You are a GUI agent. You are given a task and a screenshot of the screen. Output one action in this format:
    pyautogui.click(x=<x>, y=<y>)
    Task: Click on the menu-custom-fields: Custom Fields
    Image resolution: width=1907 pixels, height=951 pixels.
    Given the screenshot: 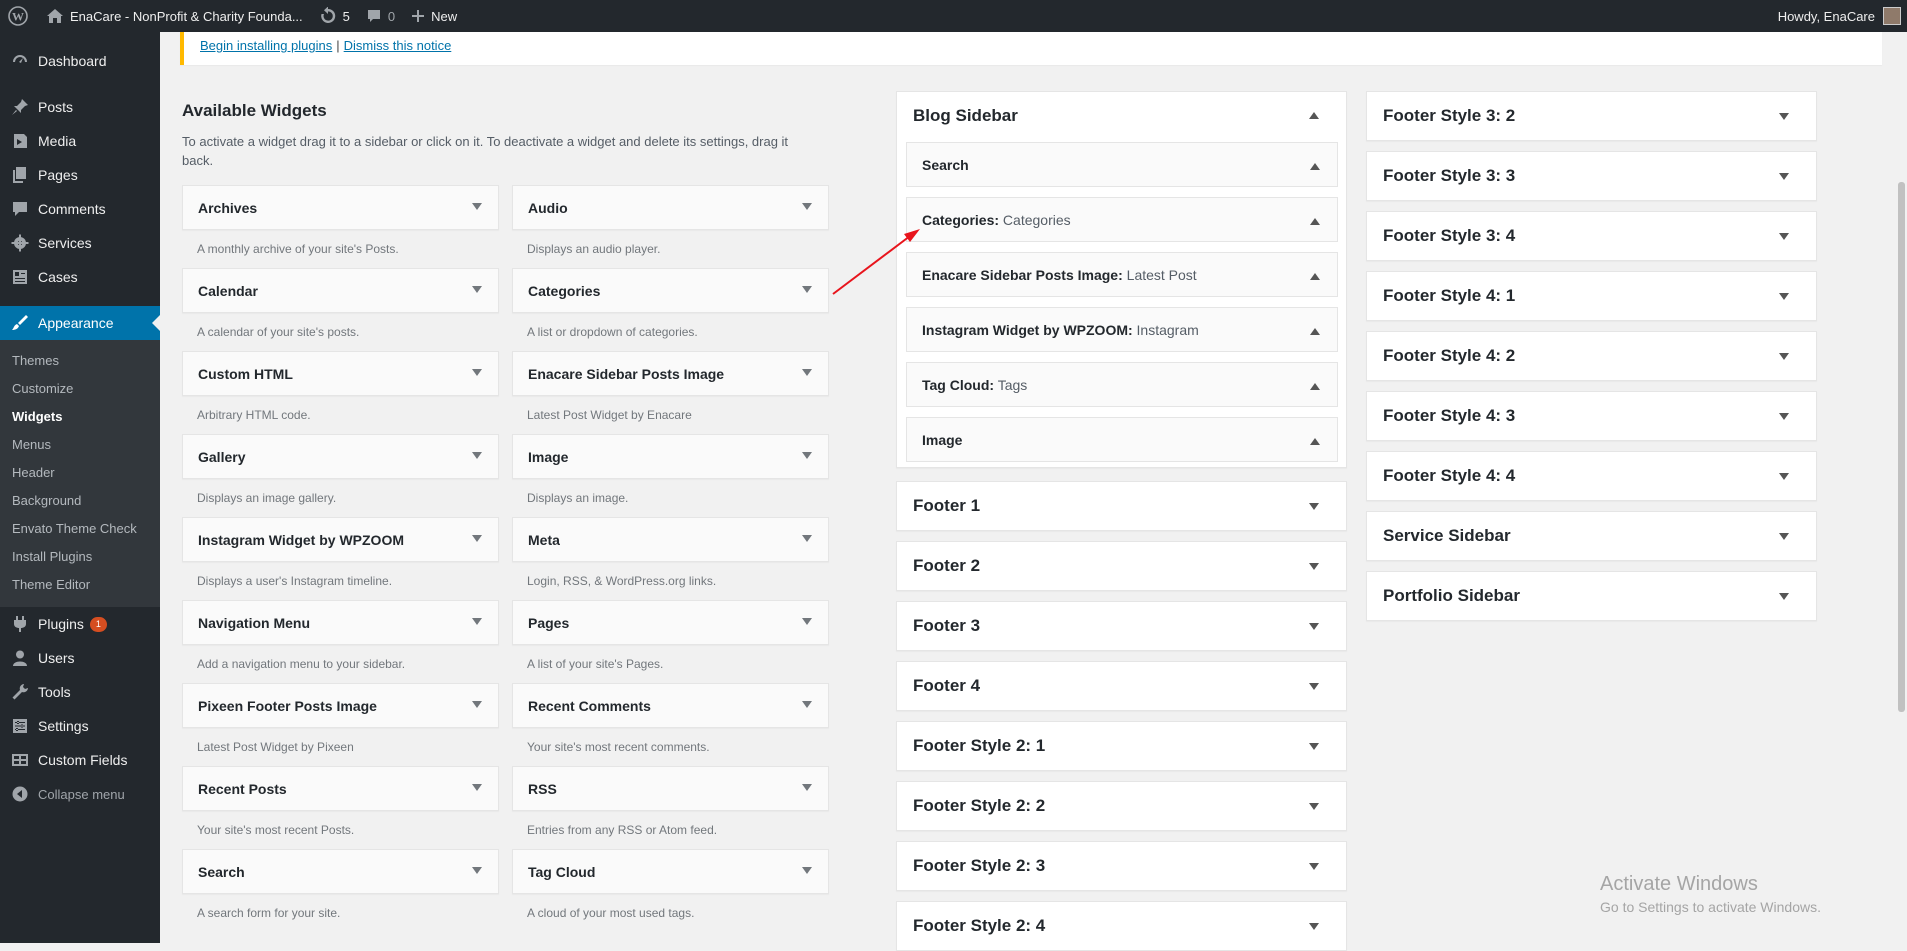 What is the action you would take?
    pyautogui.click(x=80, y=760)
    